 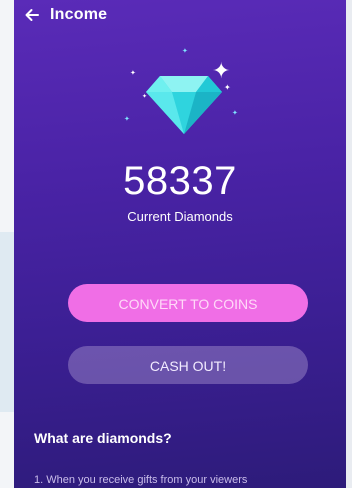 What do you see at coordinates (79, 14) in the screenshot?
I see `page-title: Income` at bounding box center [79, 14].